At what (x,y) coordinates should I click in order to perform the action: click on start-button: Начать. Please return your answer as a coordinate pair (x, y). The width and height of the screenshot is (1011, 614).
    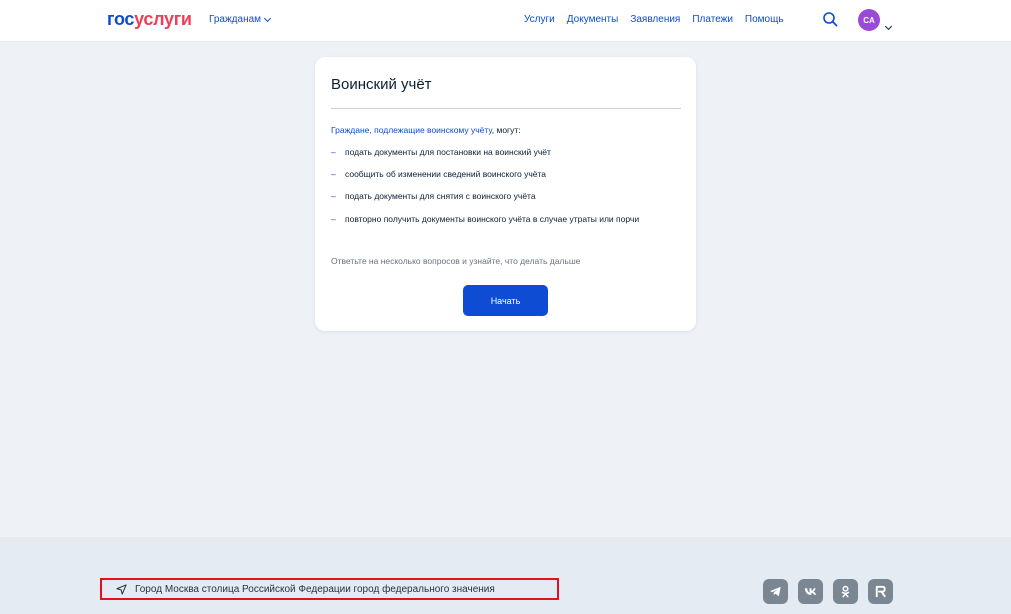
    Looking at the image, I should click on (505, 300).